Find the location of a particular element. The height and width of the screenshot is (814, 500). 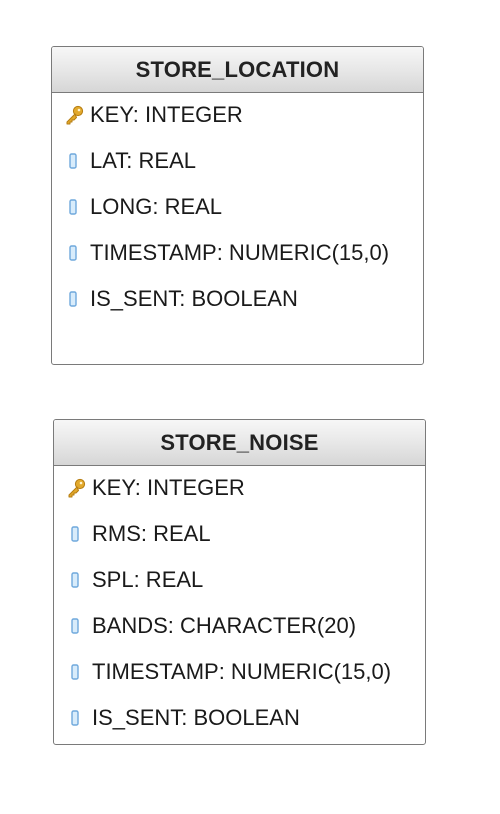

attribute-row: LONG: REAL is located at coordinates (237, 207).